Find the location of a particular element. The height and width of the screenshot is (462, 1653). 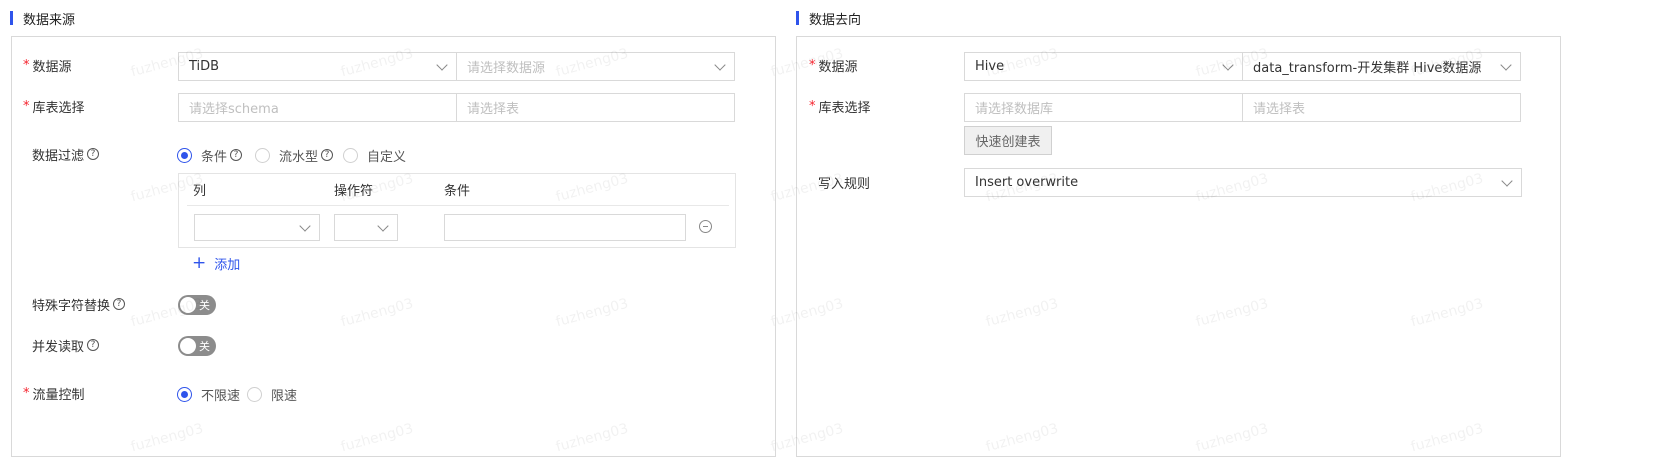

source-table-label: * 库表选择 is located at coordinates (54, 107).